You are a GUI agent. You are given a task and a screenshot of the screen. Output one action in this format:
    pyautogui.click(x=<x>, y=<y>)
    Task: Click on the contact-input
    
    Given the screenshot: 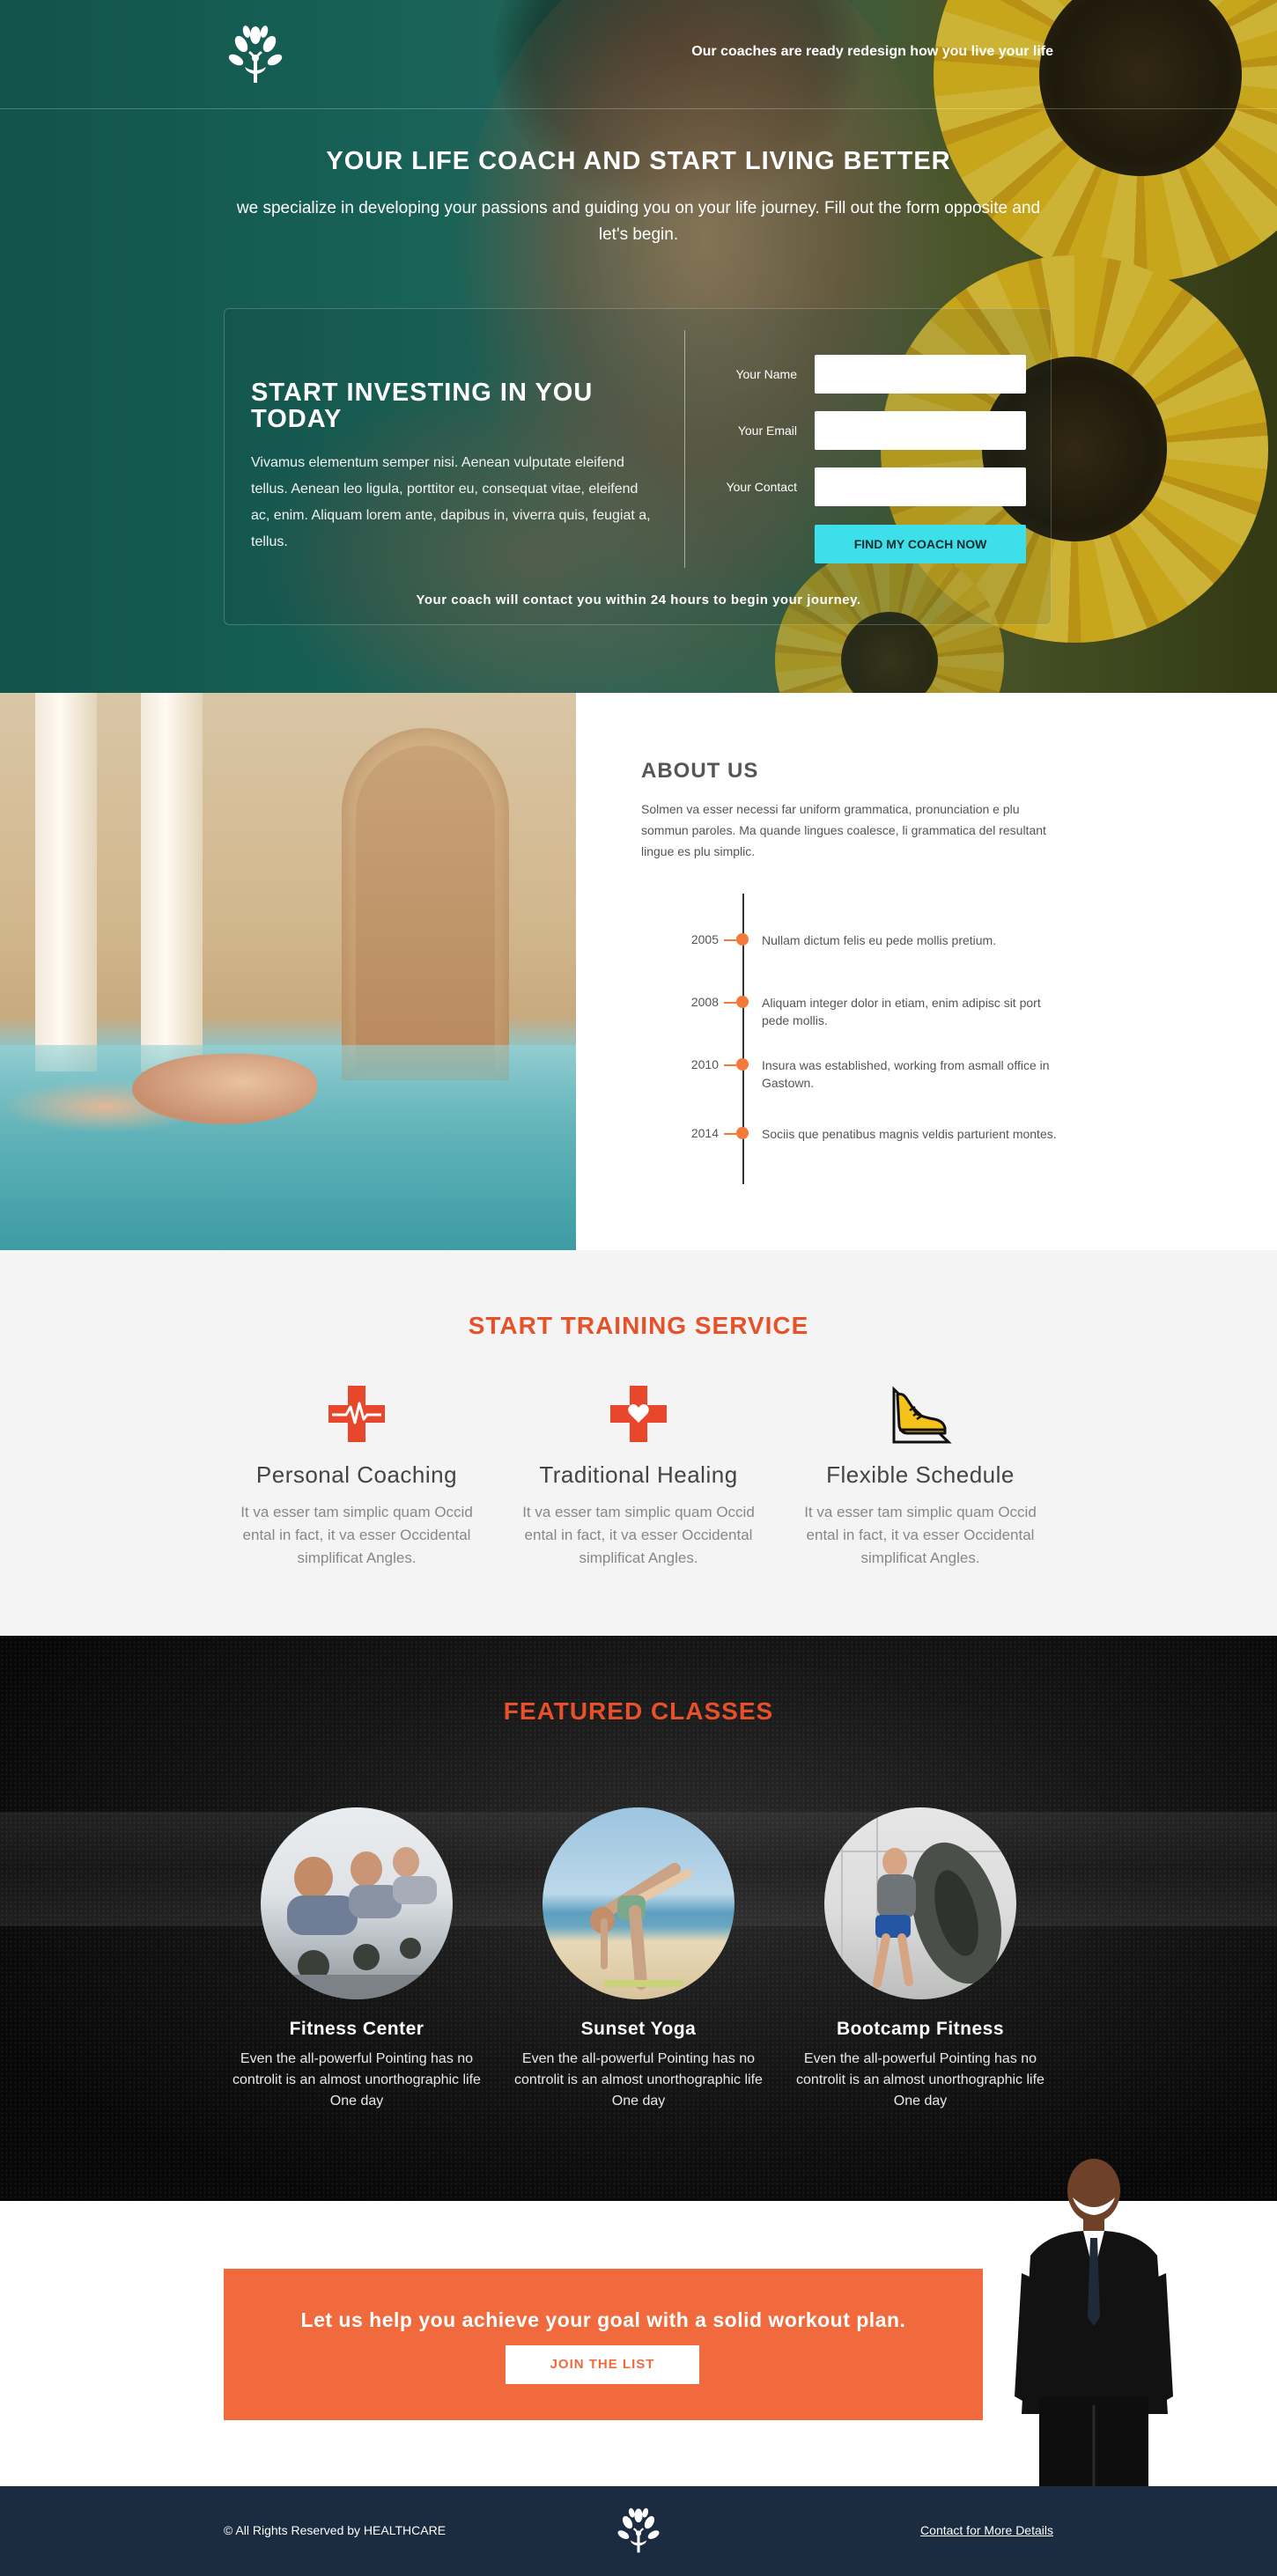 What is the action you would take?
    pyautogui.click(x=920, y=486)
    